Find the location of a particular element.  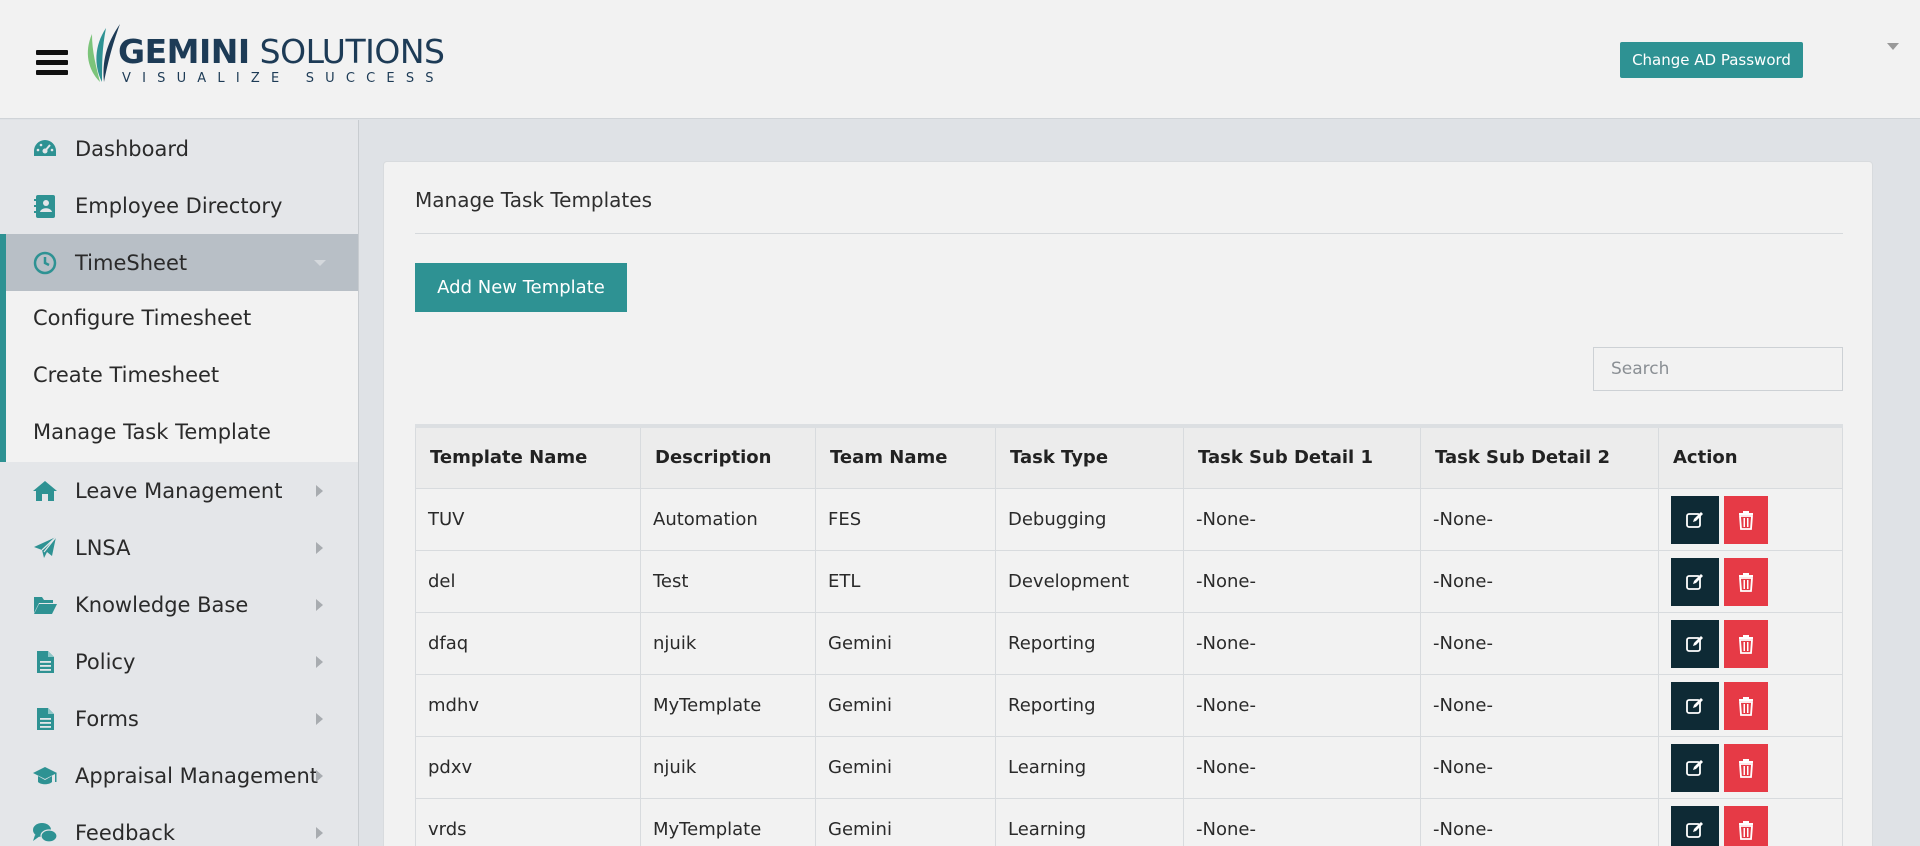

column-header-action: Action is located at coordinates (1750, 456).